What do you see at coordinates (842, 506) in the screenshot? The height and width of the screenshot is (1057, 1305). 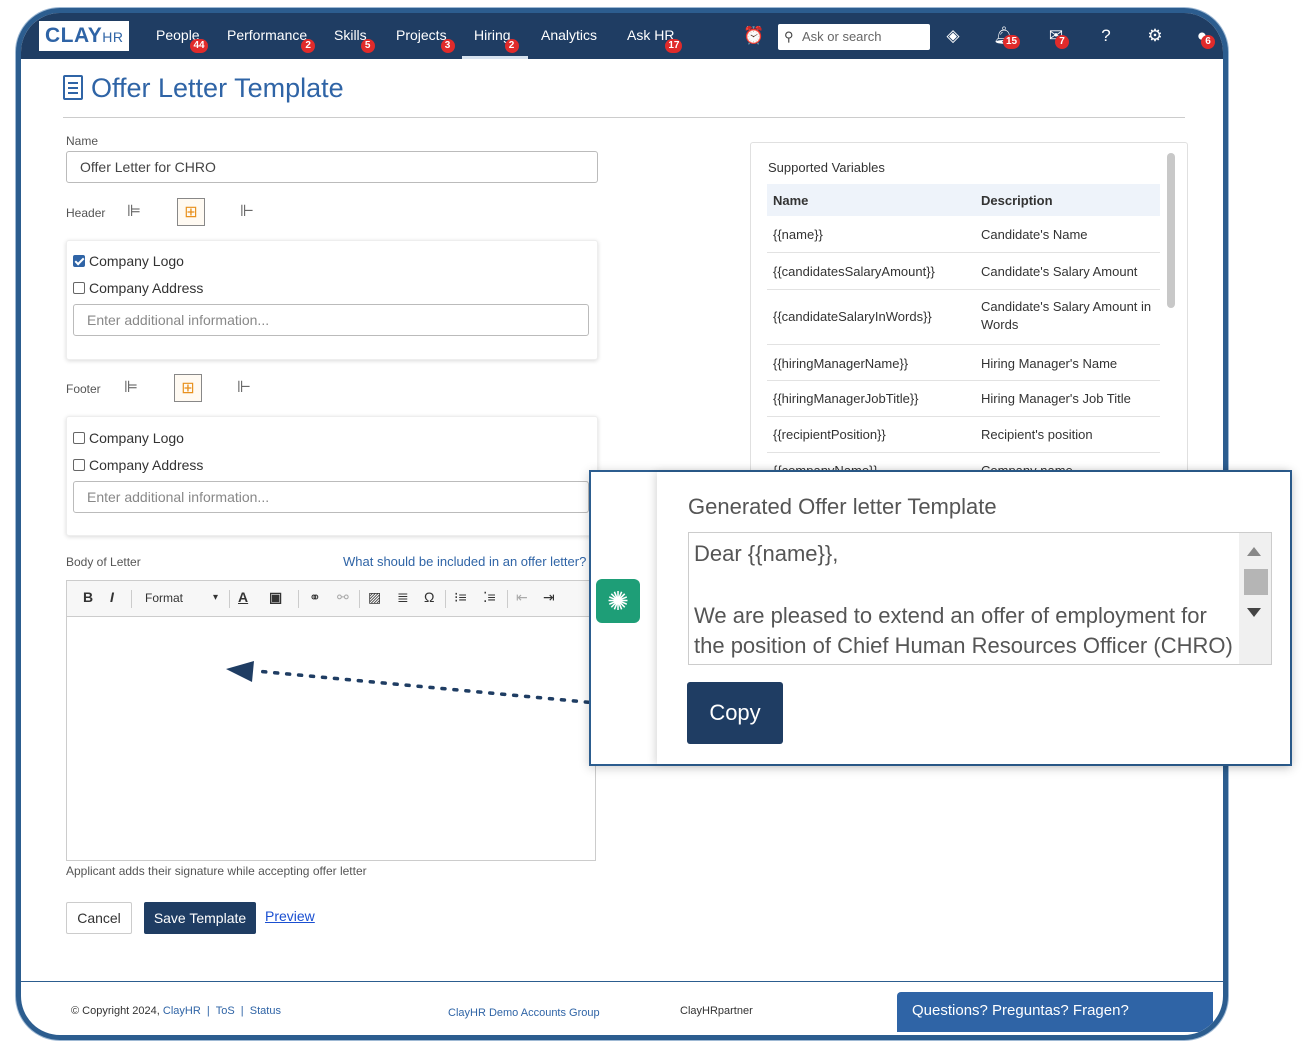 I see `popup-title: Generated Offer letter Template` at bounding box center [842, 506].